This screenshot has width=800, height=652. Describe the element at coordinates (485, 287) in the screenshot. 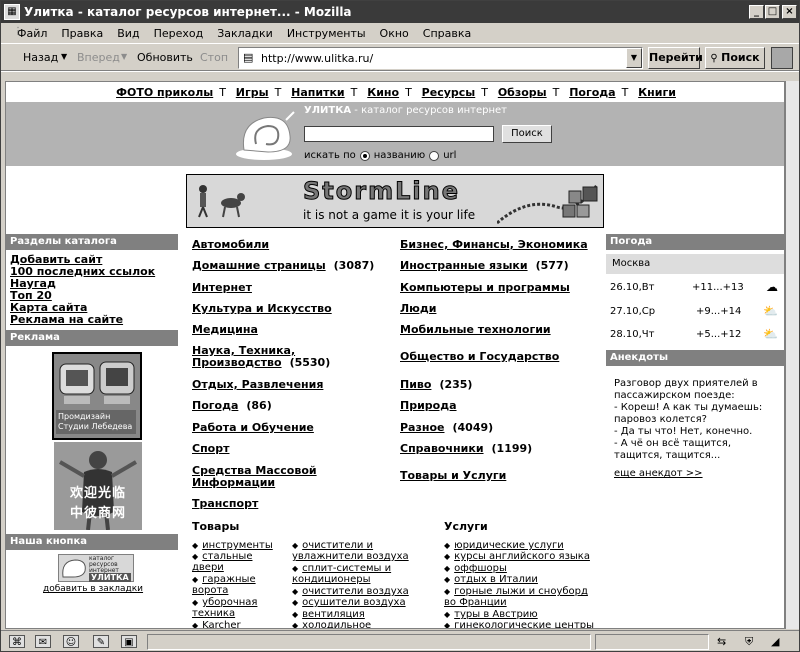

I see `category-link: Компьютеры и программы` at that location.